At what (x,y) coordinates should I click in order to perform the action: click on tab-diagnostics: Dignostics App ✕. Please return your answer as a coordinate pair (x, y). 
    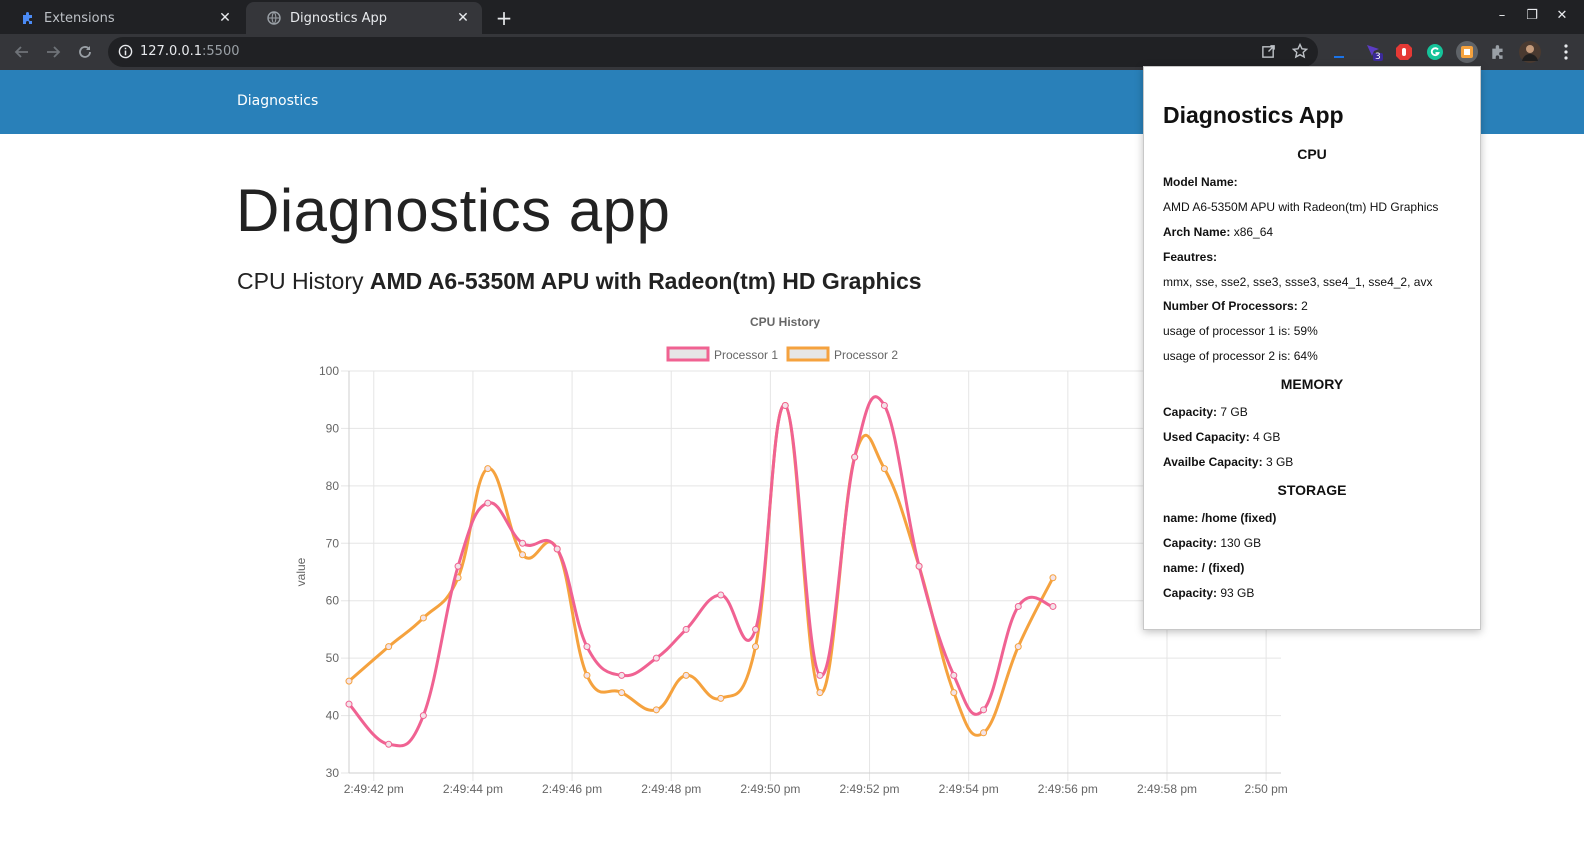
    Looking at the image, I should click on (364, 18).